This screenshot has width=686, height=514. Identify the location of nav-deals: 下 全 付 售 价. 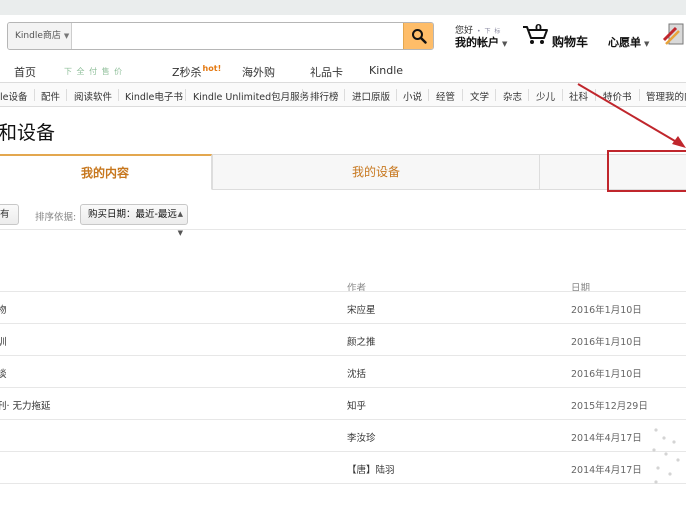
(93, 71).